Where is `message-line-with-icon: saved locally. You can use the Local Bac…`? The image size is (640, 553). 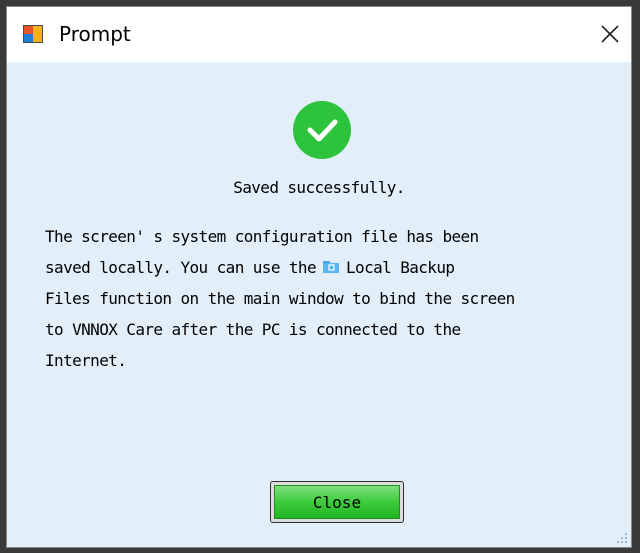 message-line-with-icon: saved locally. You can use the Local Bac… is located at coordinates (337, 267).